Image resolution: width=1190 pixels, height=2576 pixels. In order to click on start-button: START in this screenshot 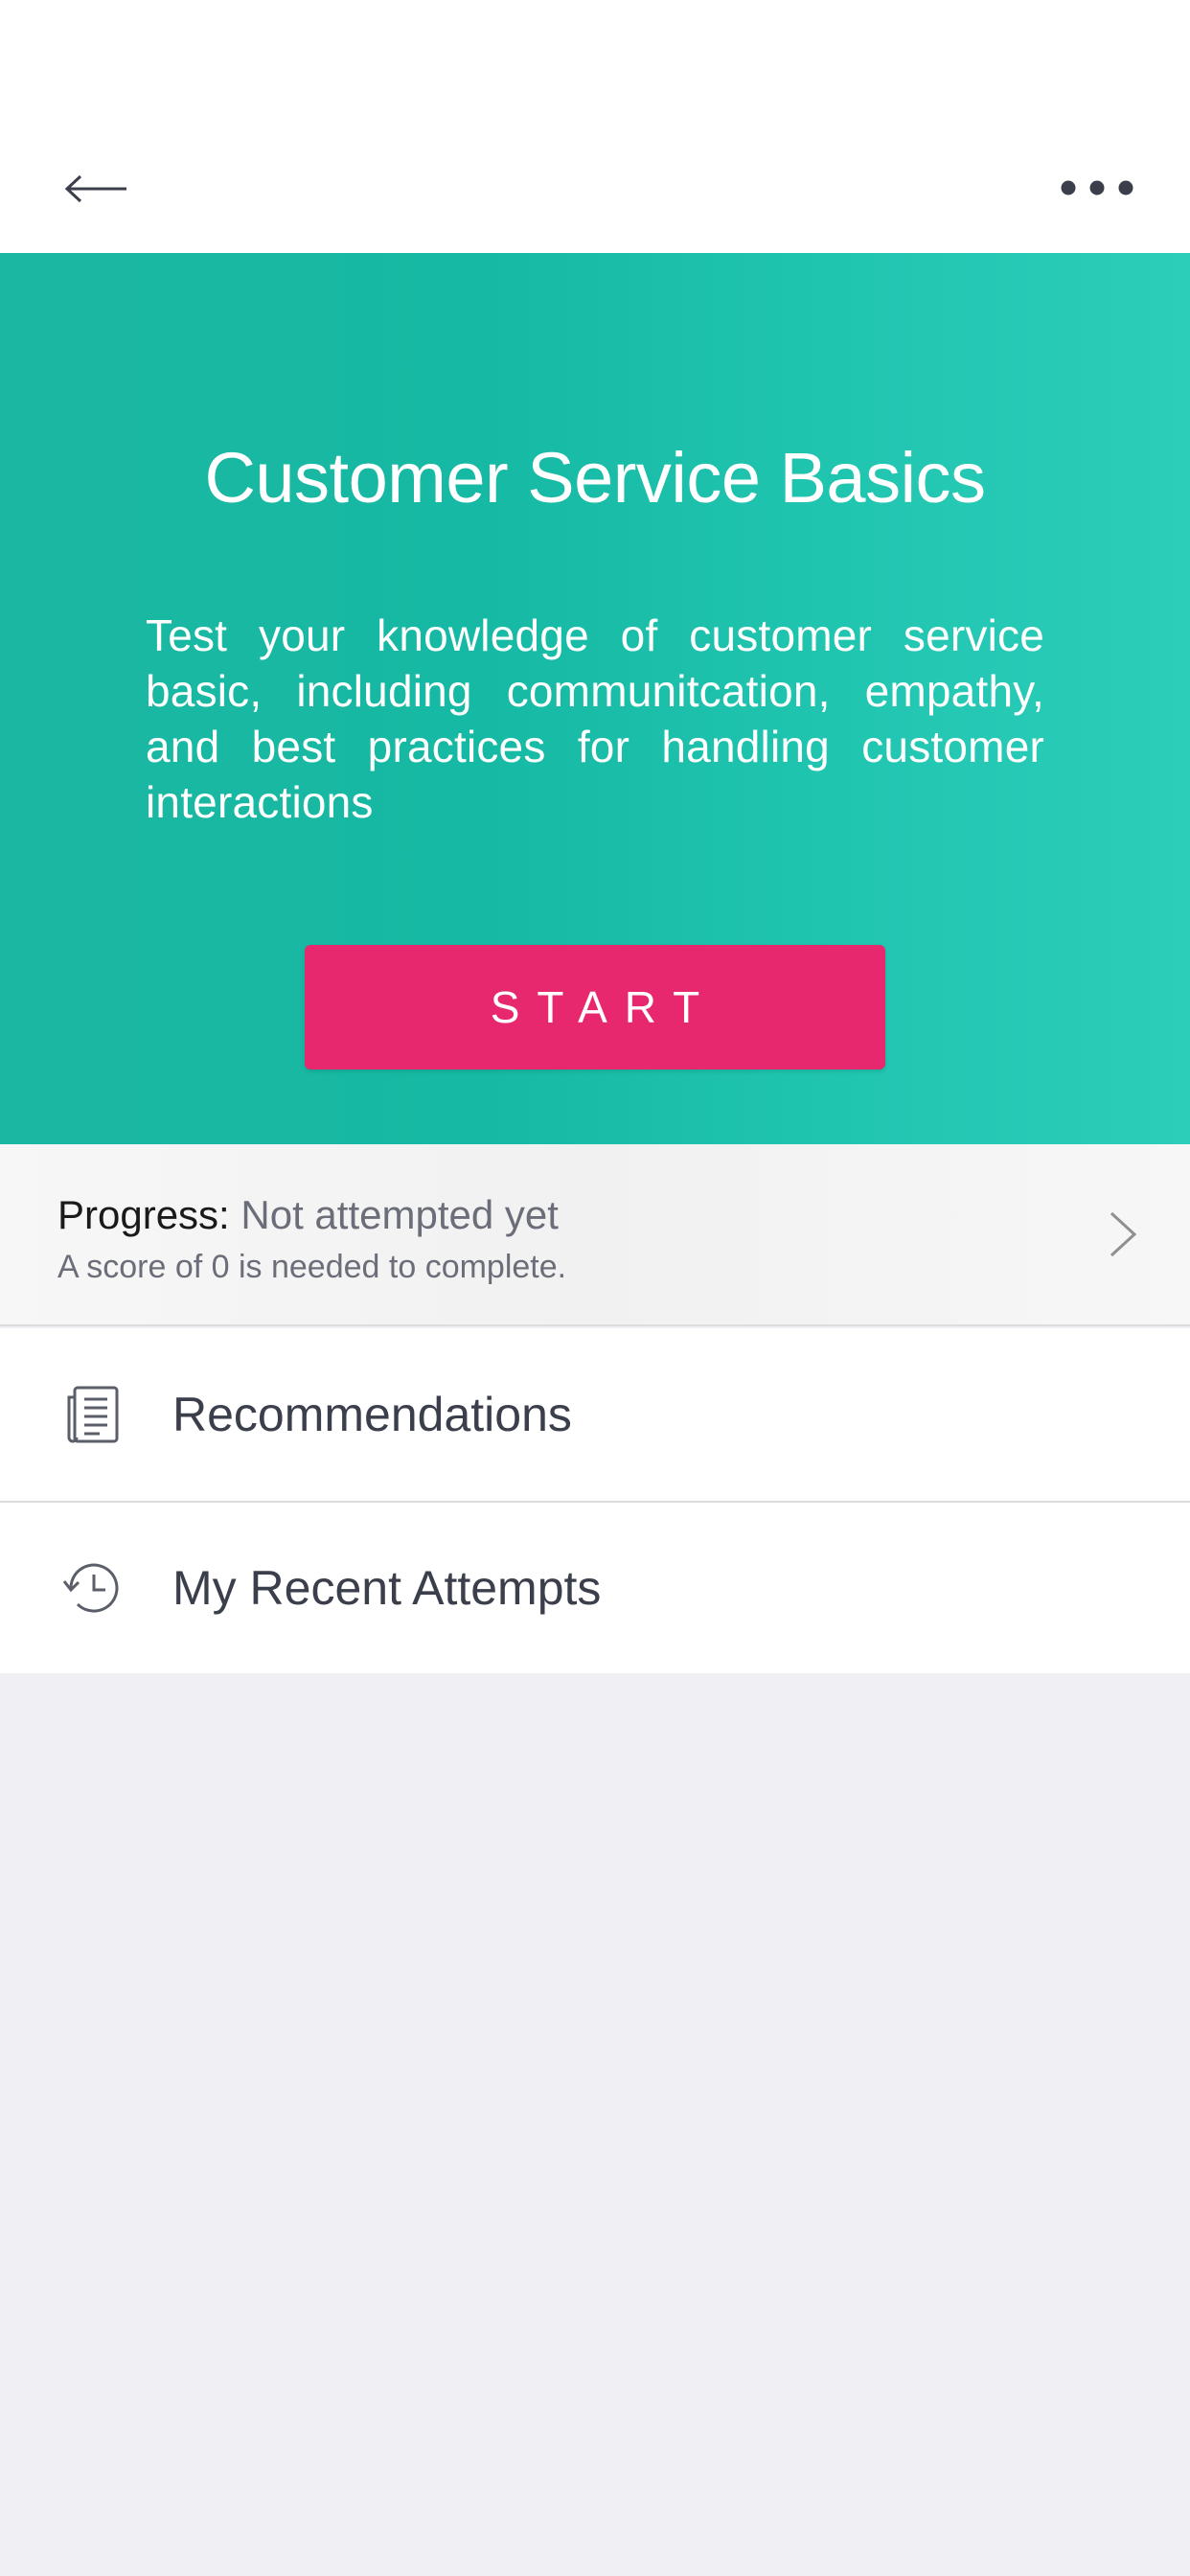, I will do `click(595, 1008)`.